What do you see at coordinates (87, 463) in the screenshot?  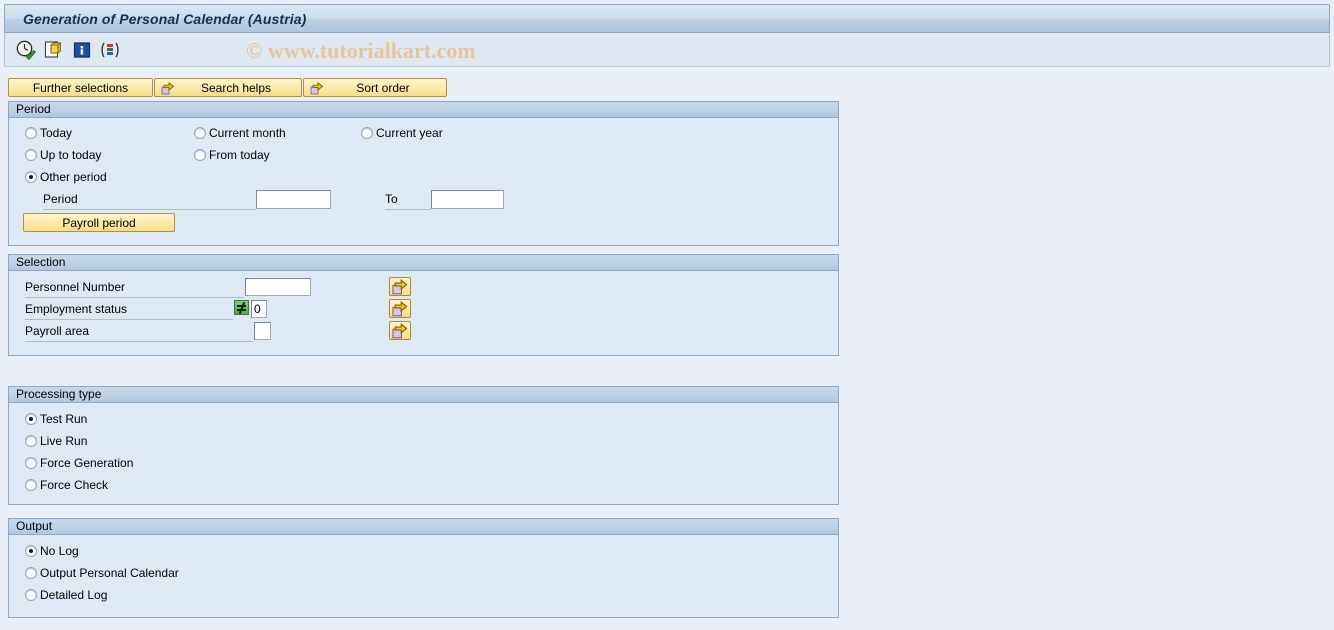 I see `radio-force-generation-label: Force Generation` at bounding box center [87, 463].